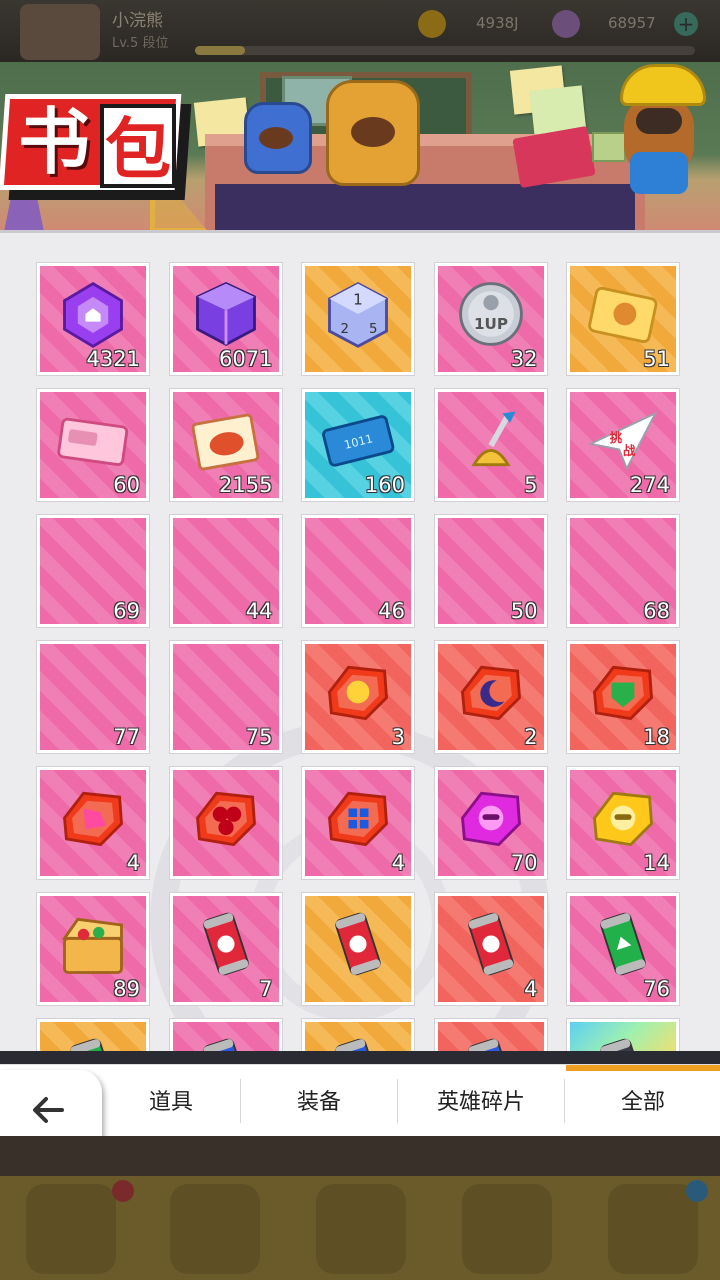 The image size is (720, 1280). What do you see at coordinates (632, 23) in the screenshot?
I see `gem-amount: 68957` at bounding box center [632, 23].